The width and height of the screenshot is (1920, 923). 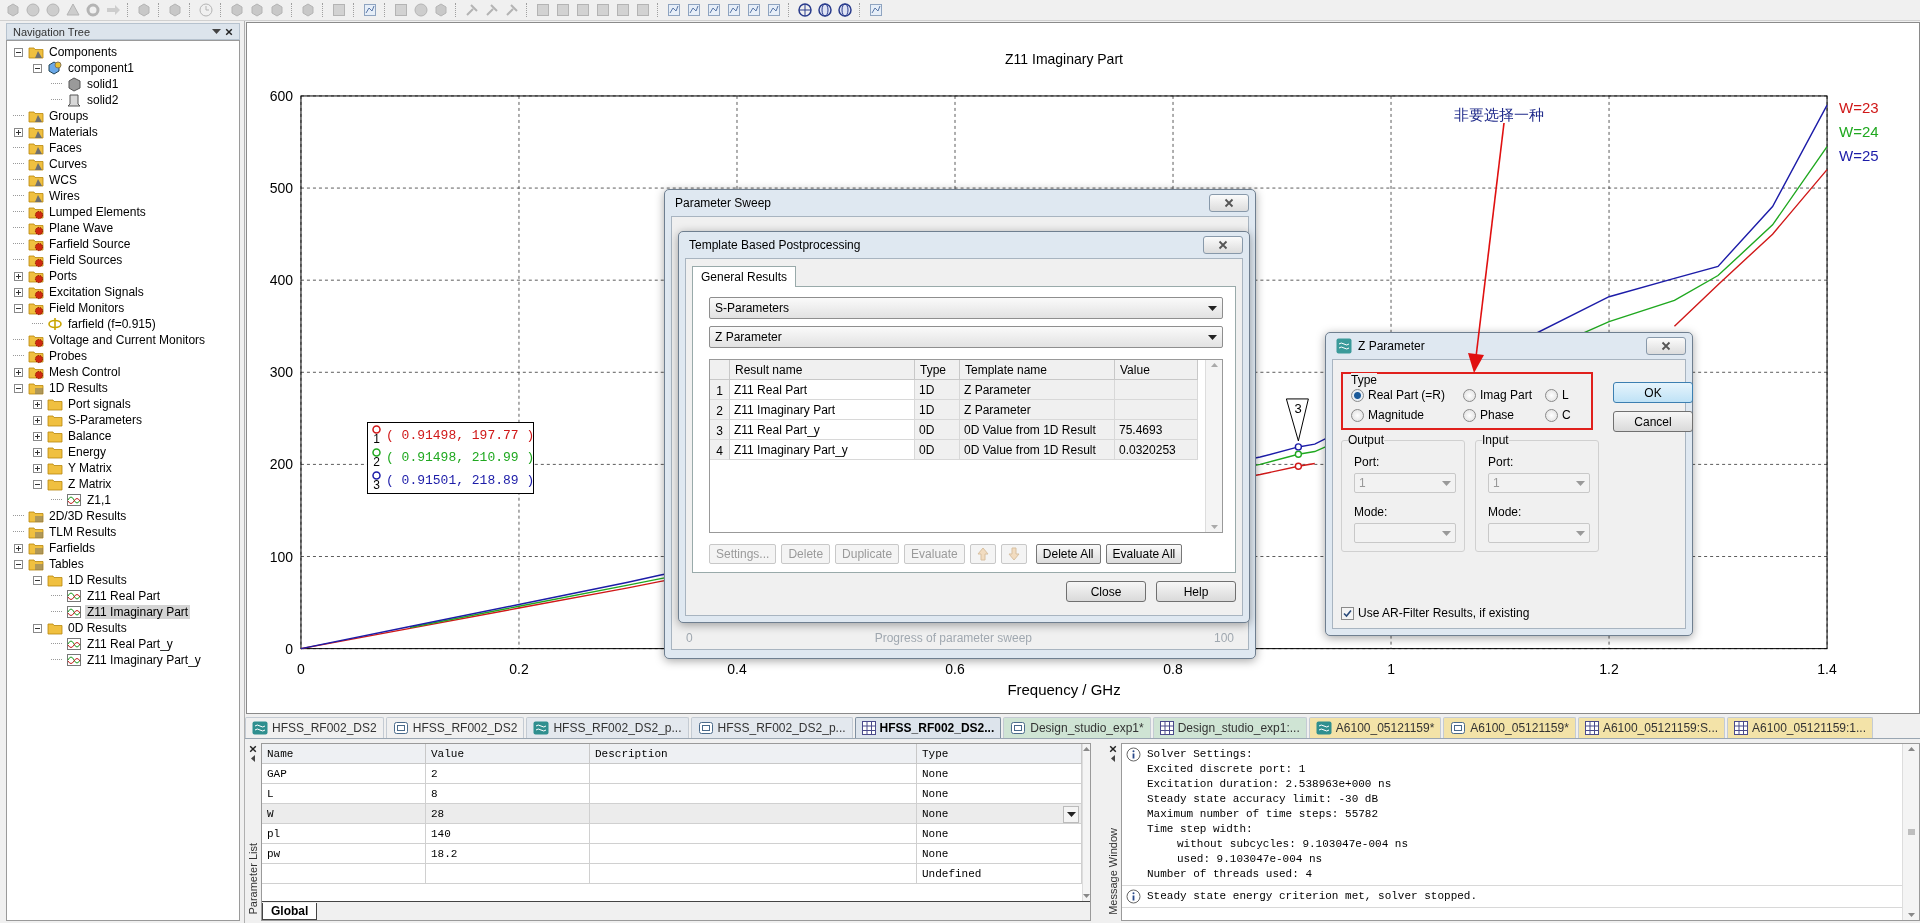 What do you see at coordinates (1077, 727) in the screenshot?
I see `document-tab: Design_studio_exp1*` at bounding box center [1077, 727].